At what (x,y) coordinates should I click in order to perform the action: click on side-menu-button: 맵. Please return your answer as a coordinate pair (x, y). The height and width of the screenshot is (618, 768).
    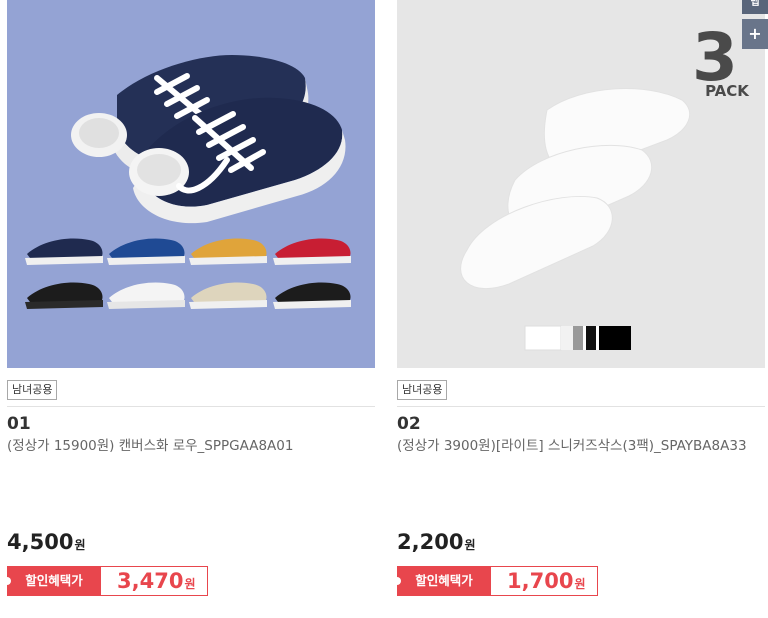
    Looking at the image, I should click on (755, 7).